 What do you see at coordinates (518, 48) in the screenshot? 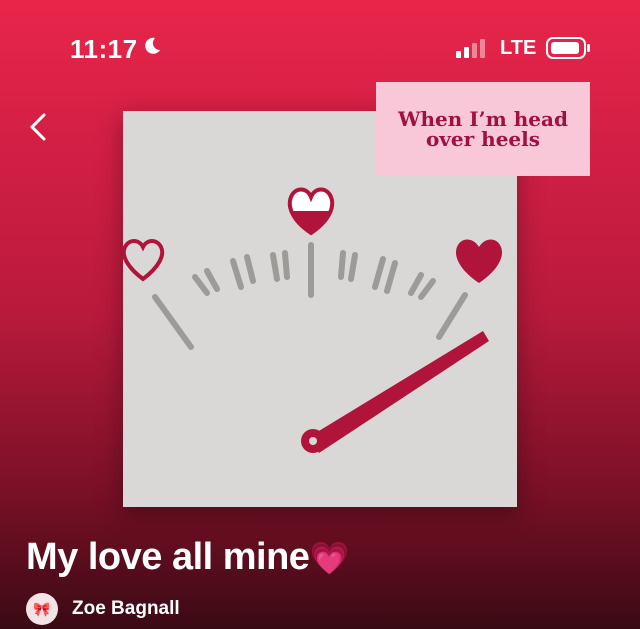
I see `network-type: LTE` at bounding box center [518, 48].